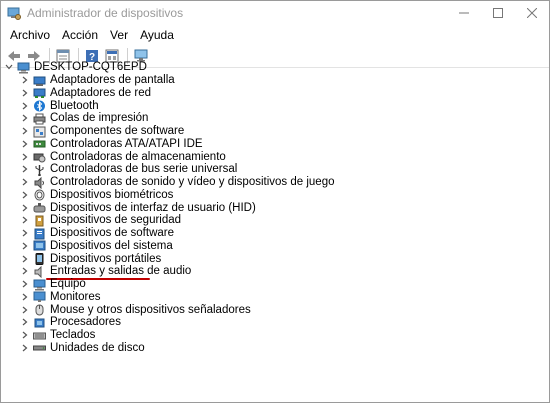 This screenshot has height=403, width=550. I want to click on tree-category-label: Controladoras de almacenamiento, so click(138, 156).